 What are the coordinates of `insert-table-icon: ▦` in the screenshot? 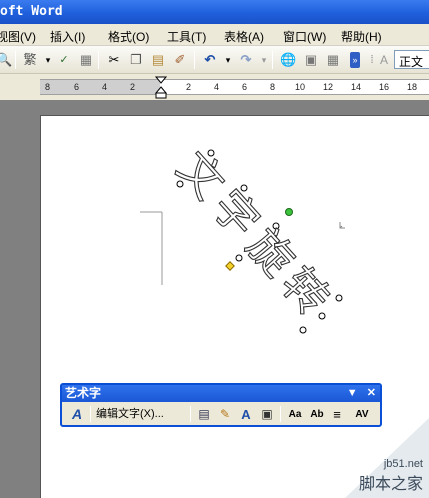 It's located at (333, 60).